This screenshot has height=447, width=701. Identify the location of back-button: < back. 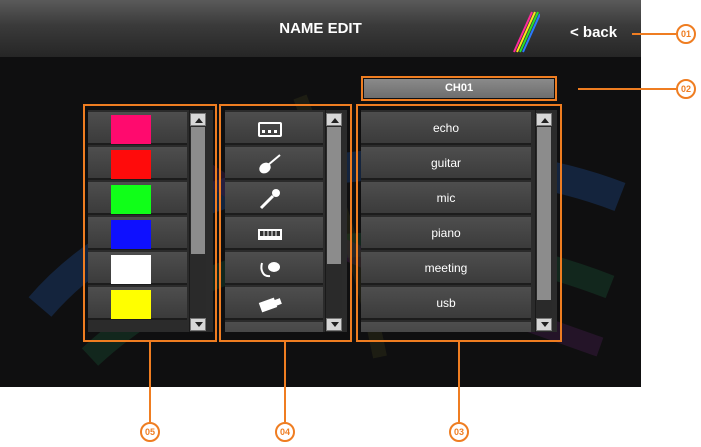
(593, 32).